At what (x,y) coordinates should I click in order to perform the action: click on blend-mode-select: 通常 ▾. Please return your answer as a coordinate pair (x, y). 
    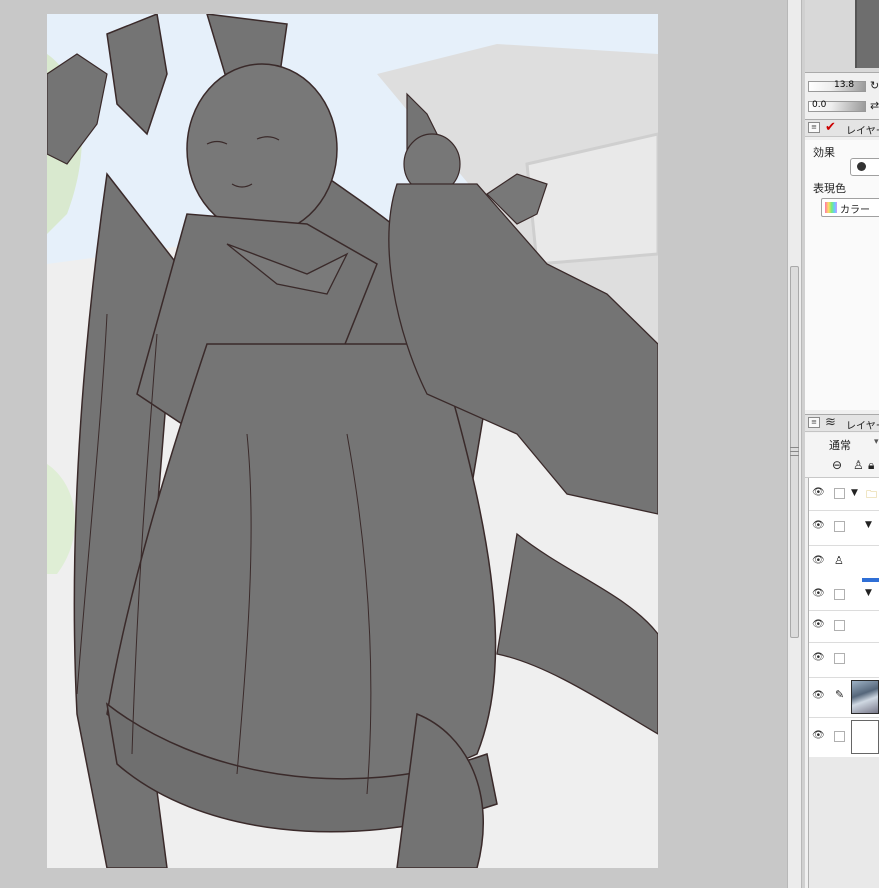
    Looking at the image, I should click on (842, 444).